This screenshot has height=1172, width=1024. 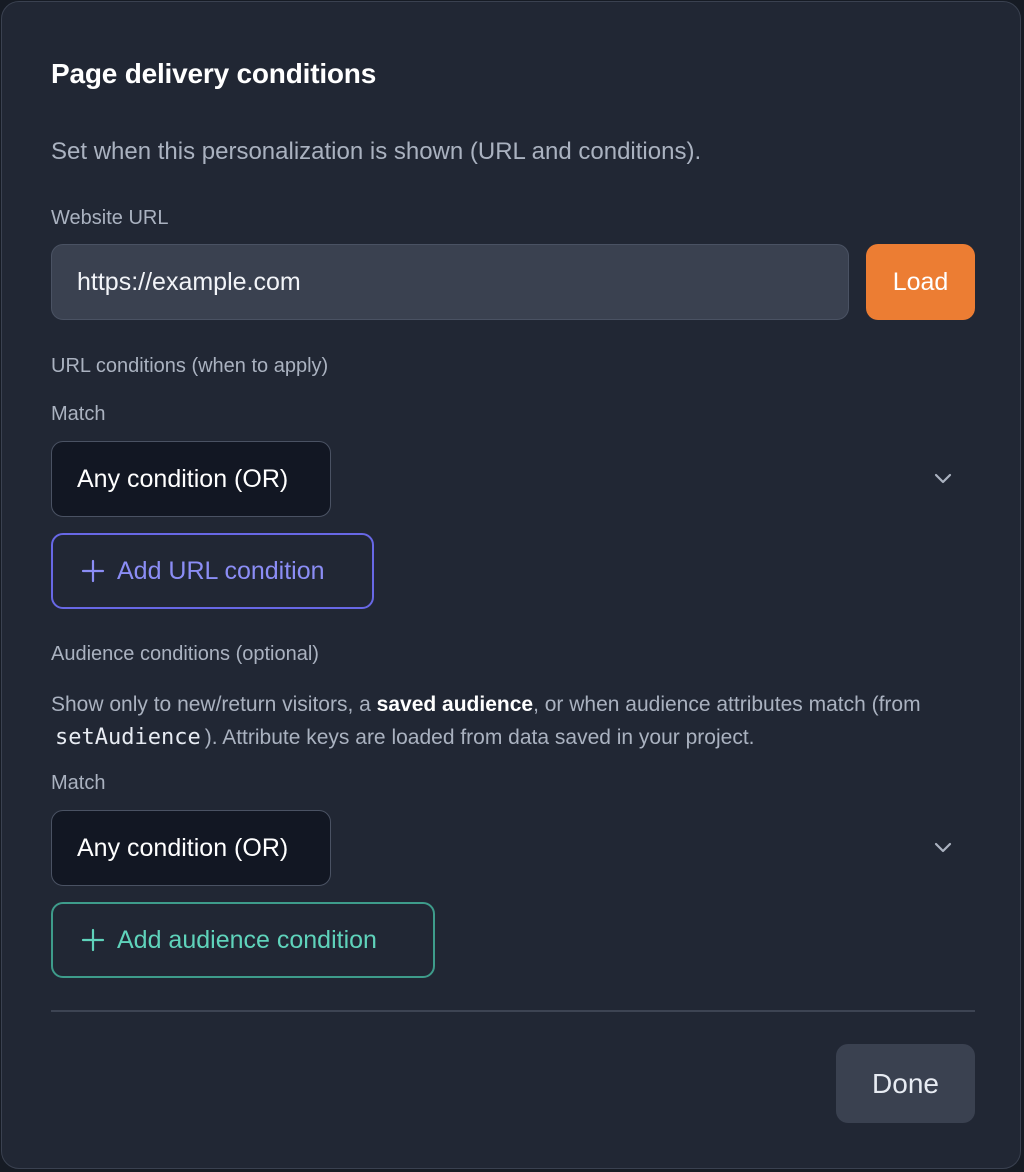 I want to click on audience-match-selected-value: Any condition (OR), so click(x=183, y=847).